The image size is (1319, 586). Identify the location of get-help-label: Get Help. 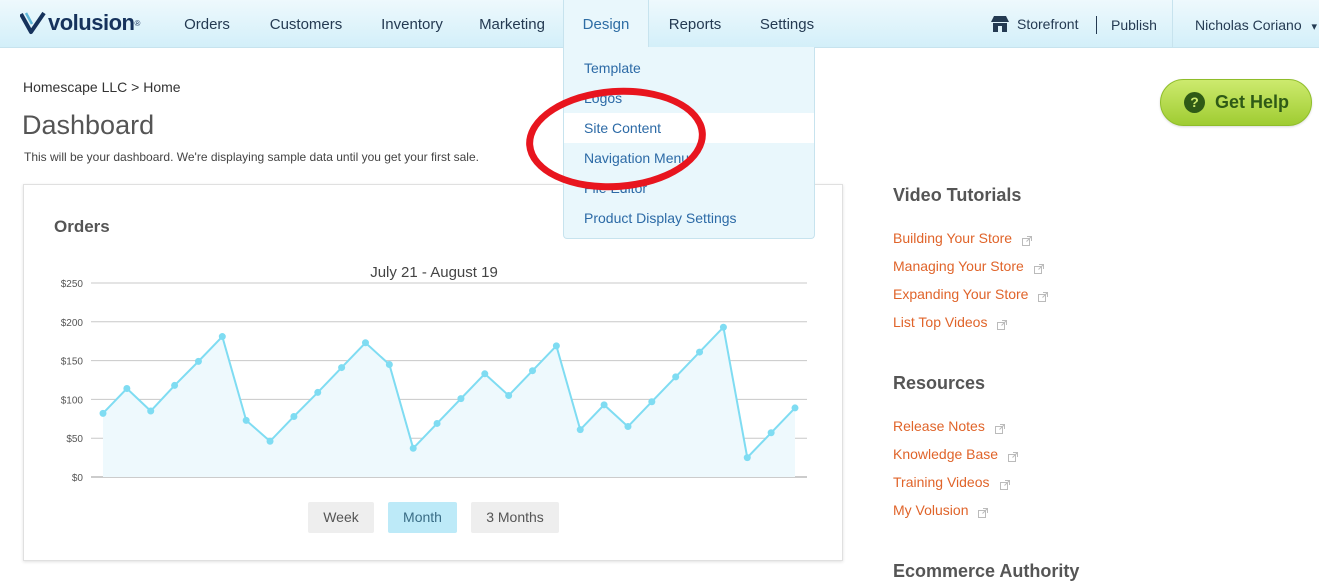
(1252, 102).